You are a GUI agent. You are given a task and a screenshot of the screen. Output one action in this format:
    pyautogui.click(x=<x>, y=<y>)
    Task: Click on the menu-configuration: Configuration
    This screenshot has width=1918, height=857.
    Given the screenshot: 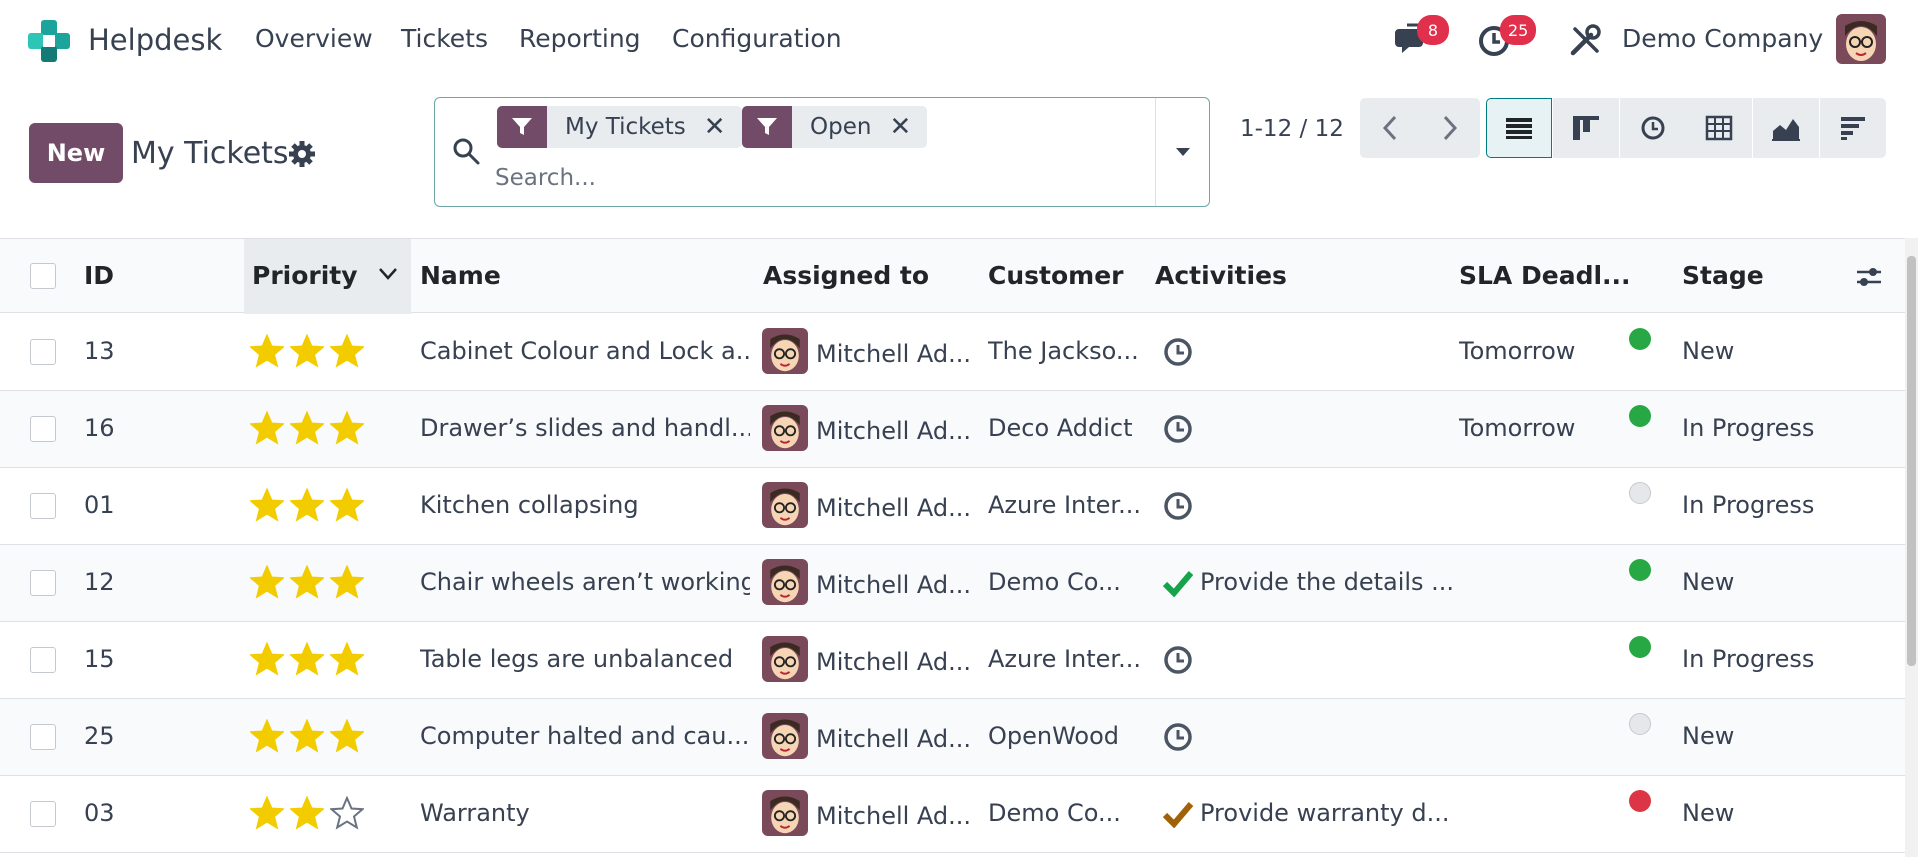 What is the action you would take?
    pyautogui.click(x=757, y=38)
    